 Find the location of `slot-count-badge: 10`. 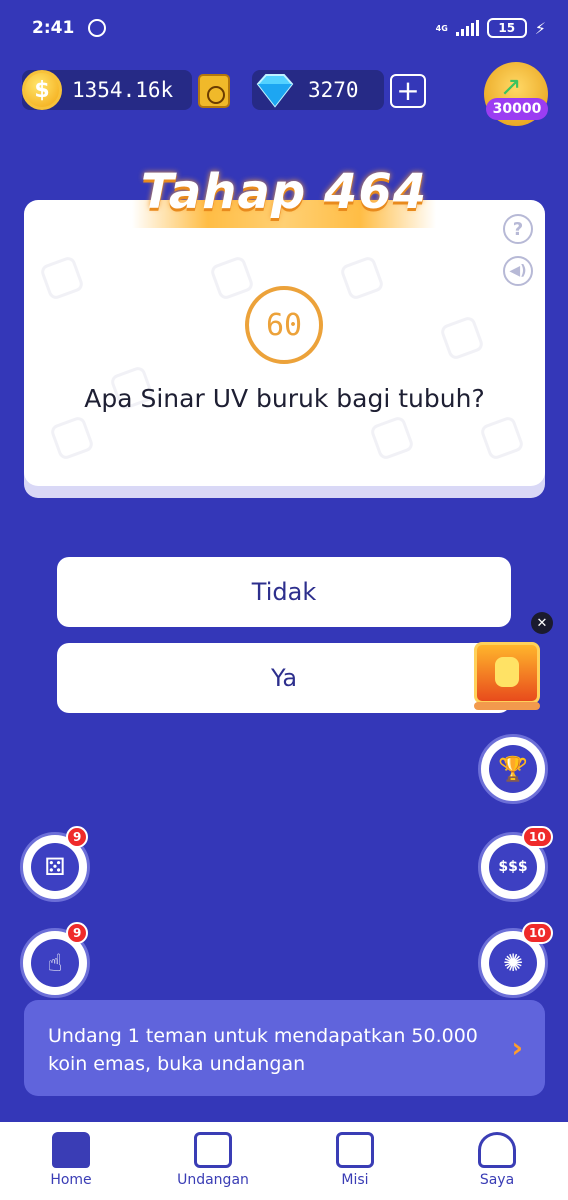

slot-count-badge: 10 is located at coordinates (537, 837).